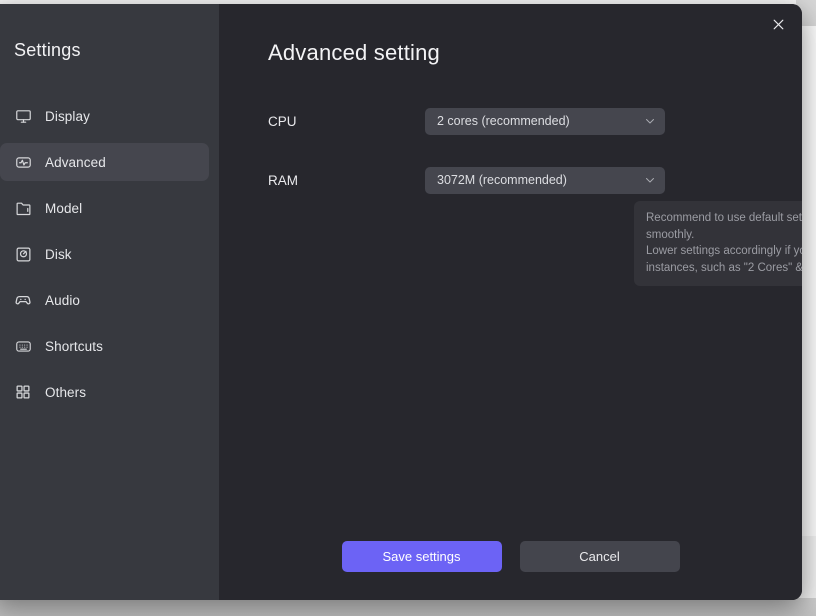 The height and width of the screenshot is (616, 816). What do you see at coordinates (778, 24) in the screenshot?
I see `close-icon` at bounding box center [778, 24].